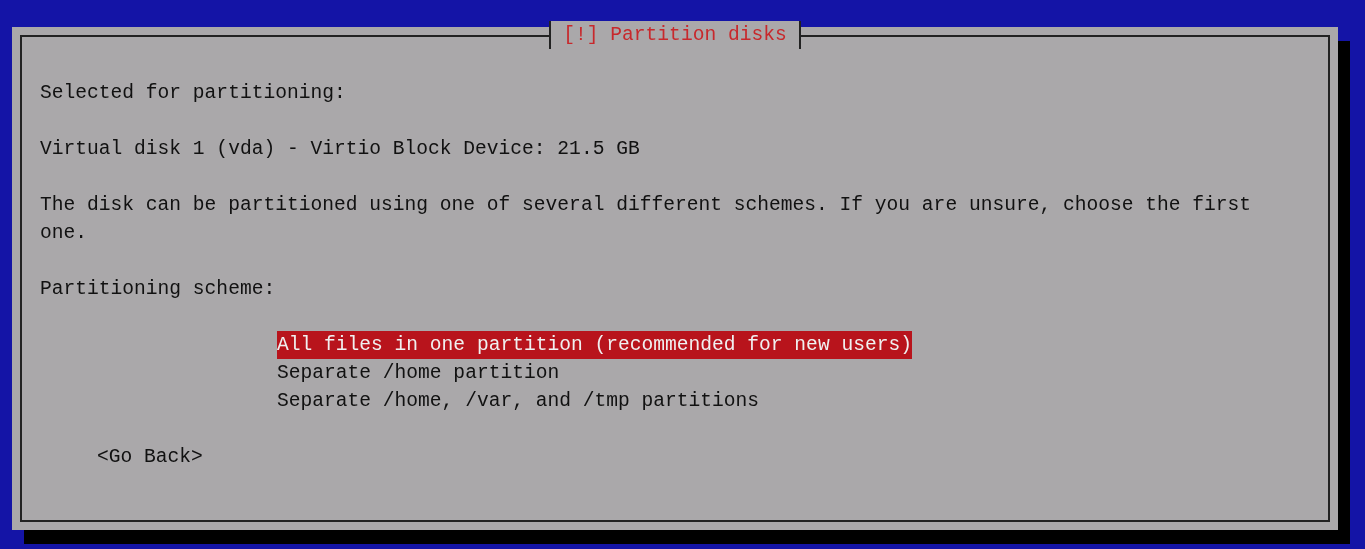 This screenshot has width=1365, height=549. I want to click on dialog-title: [!] Partition disks, so click(675, 35).